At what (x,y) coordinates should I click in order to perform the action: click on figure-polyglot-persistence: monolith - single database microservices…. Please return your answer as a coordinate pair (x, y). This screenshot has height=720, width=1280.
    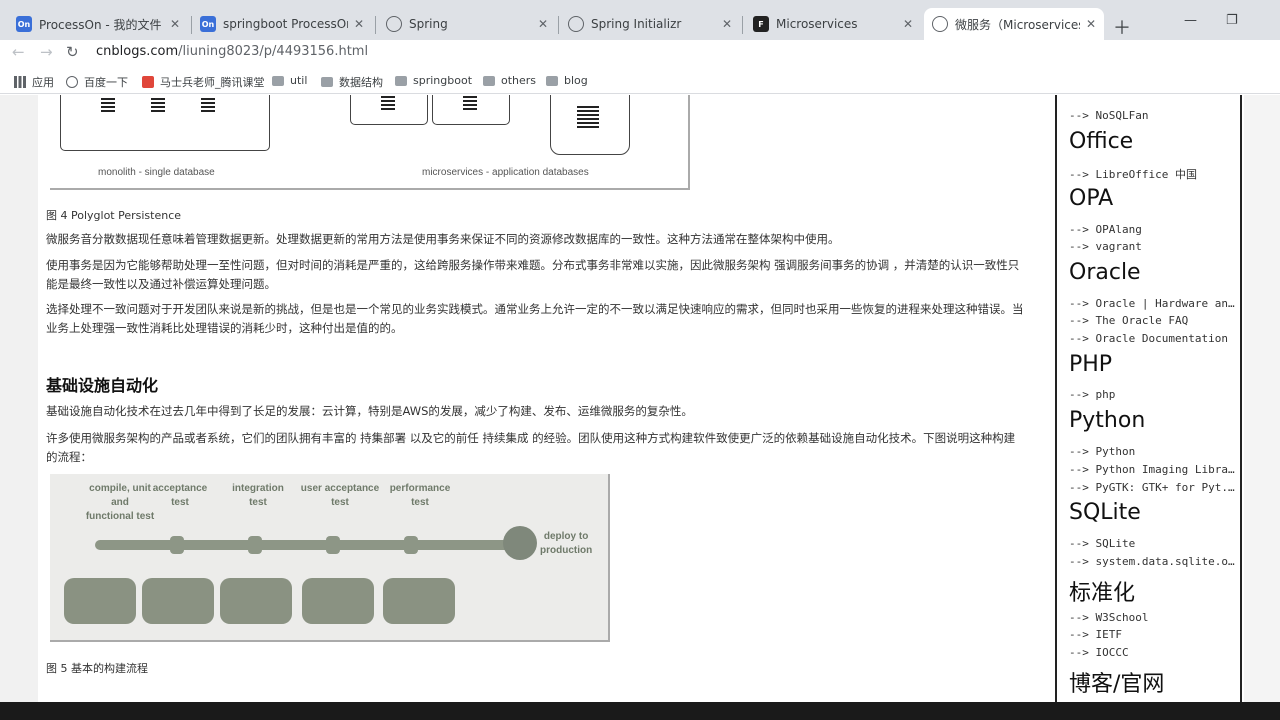
    Looking at the image, I should click on (370, 142).